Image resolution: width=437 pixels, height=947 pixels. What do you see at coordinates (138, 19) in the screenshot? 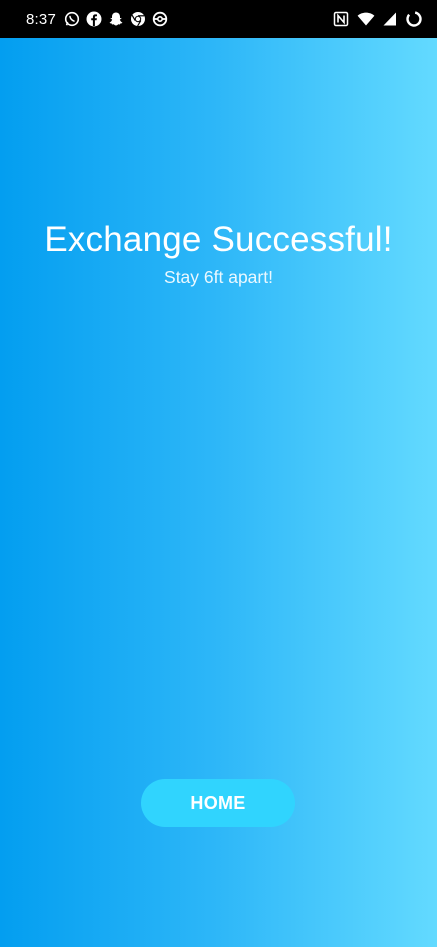
I see `chrome-icon` at bounding box center [138, 19].